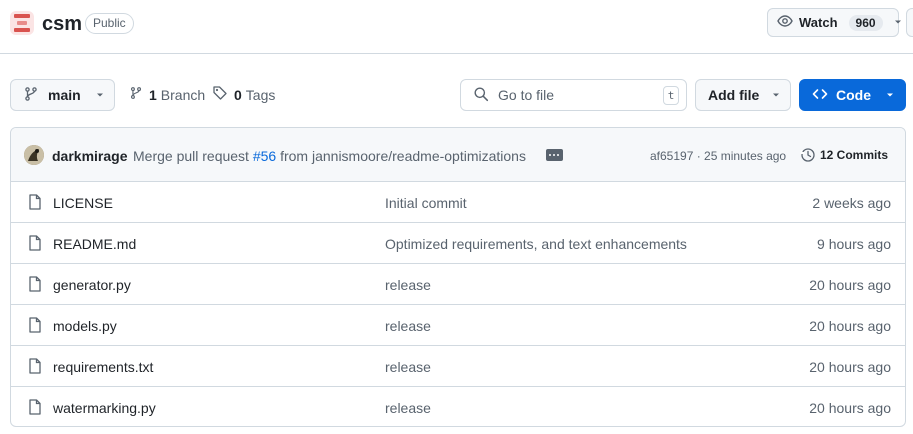  Describe the element at coordinates (851, 203) in the screenshot. I see `file-updated-time: 2 weeks ago` at that location.